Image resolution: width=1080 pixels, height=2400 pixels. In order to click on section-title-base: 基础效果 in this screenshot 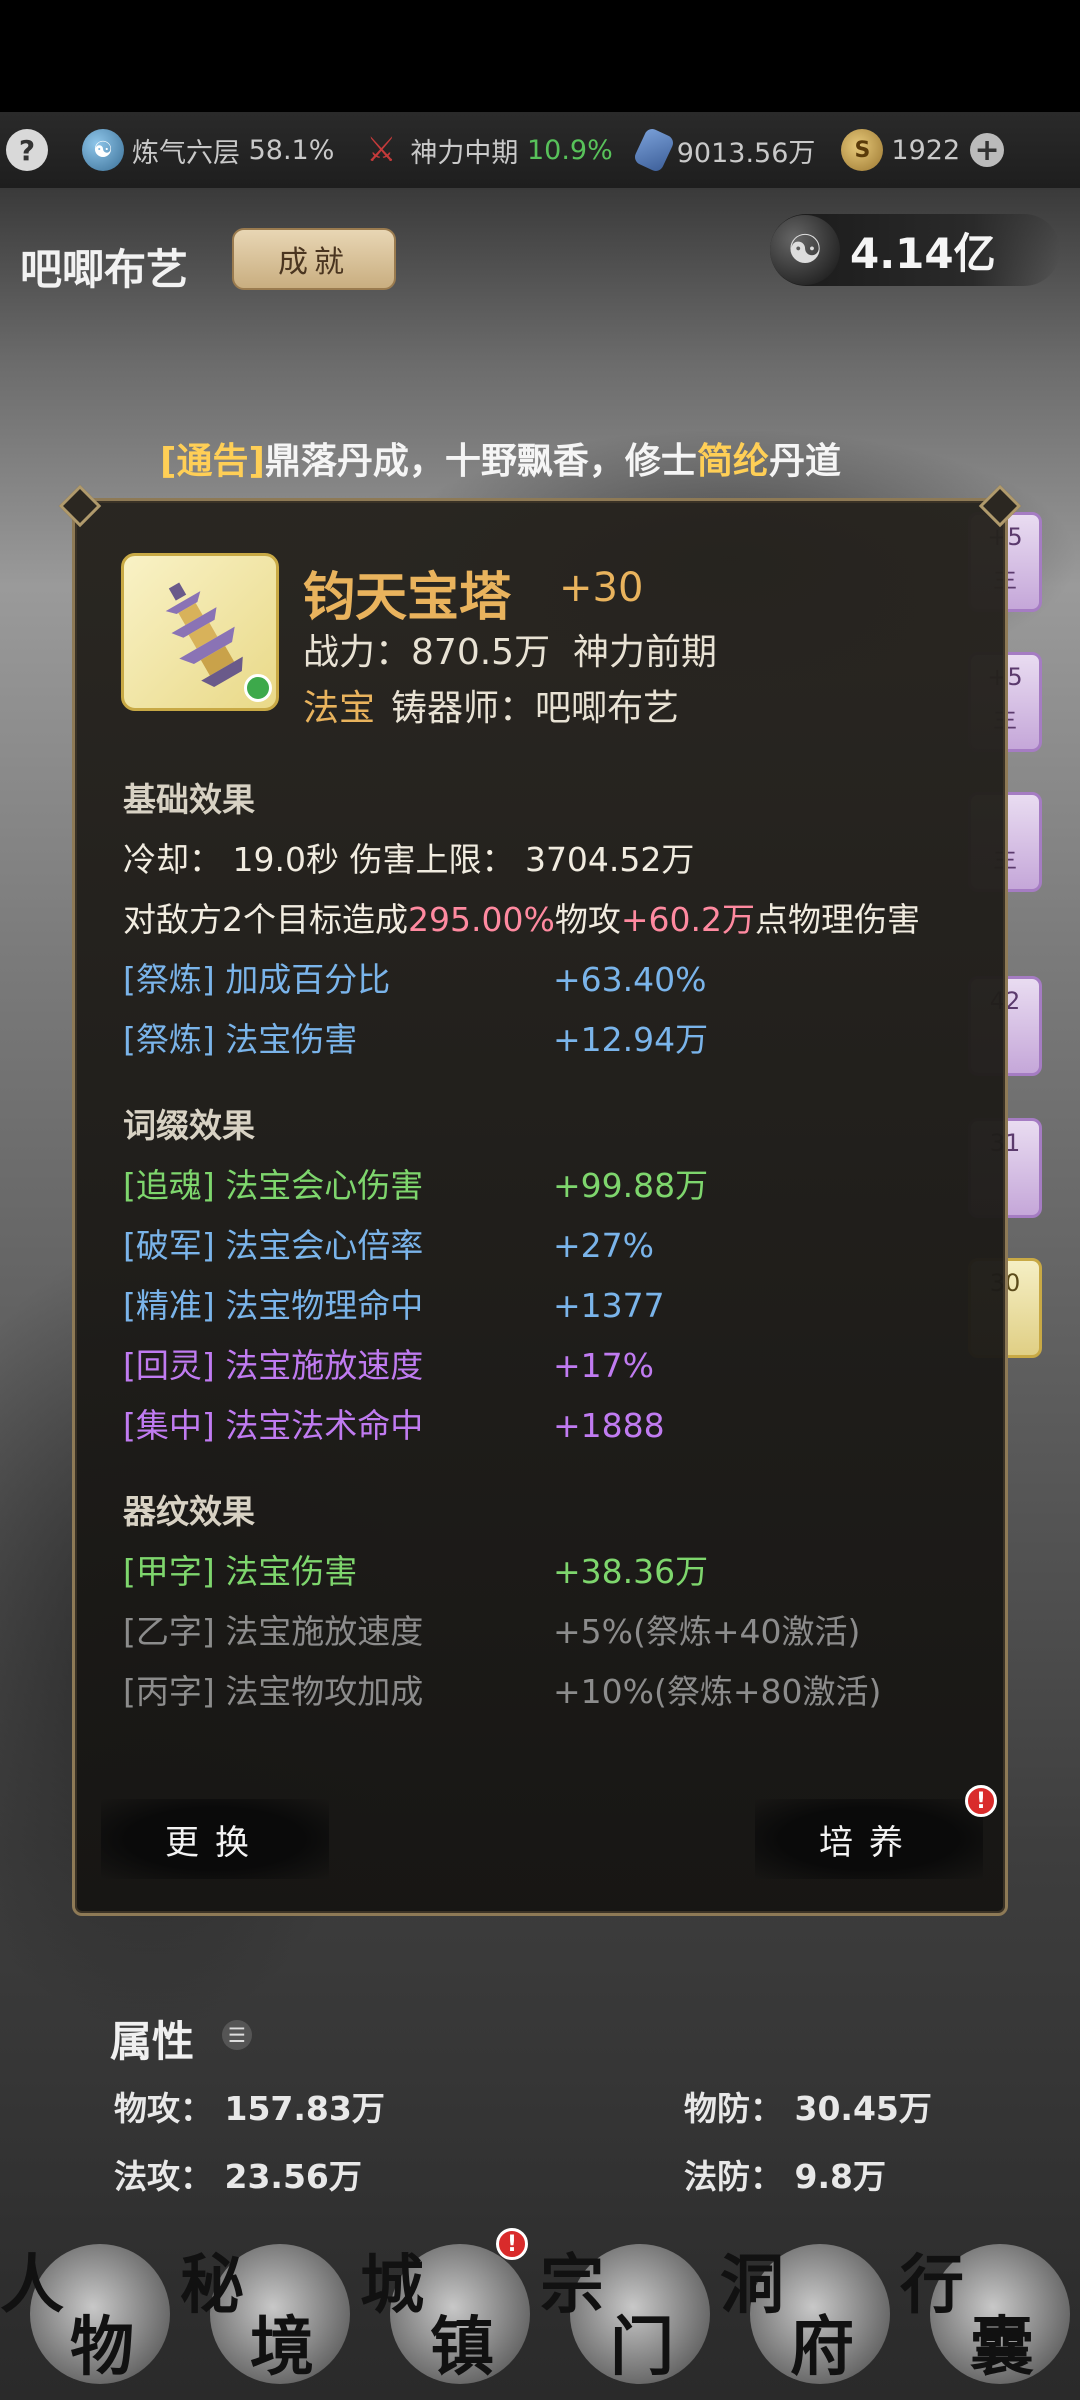, I will do `click(189, 799)`.